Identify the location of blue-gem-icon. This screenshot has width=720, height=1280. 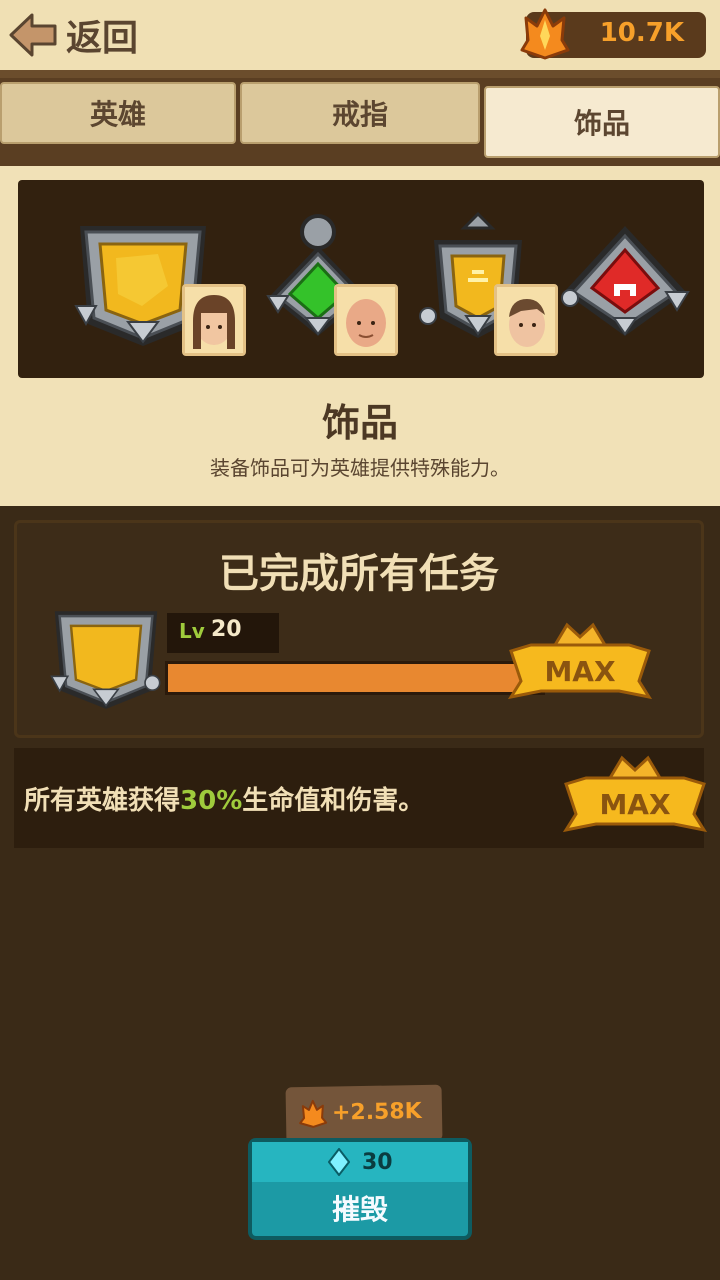
(339, 1162).